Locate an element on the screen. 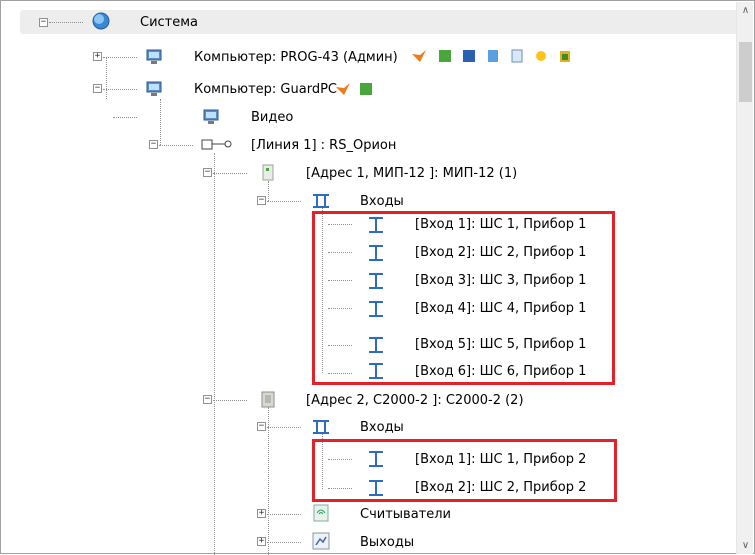 The height and width of the screenshot is (555, 755). node-label: Система is located at coordinates (169, 22).